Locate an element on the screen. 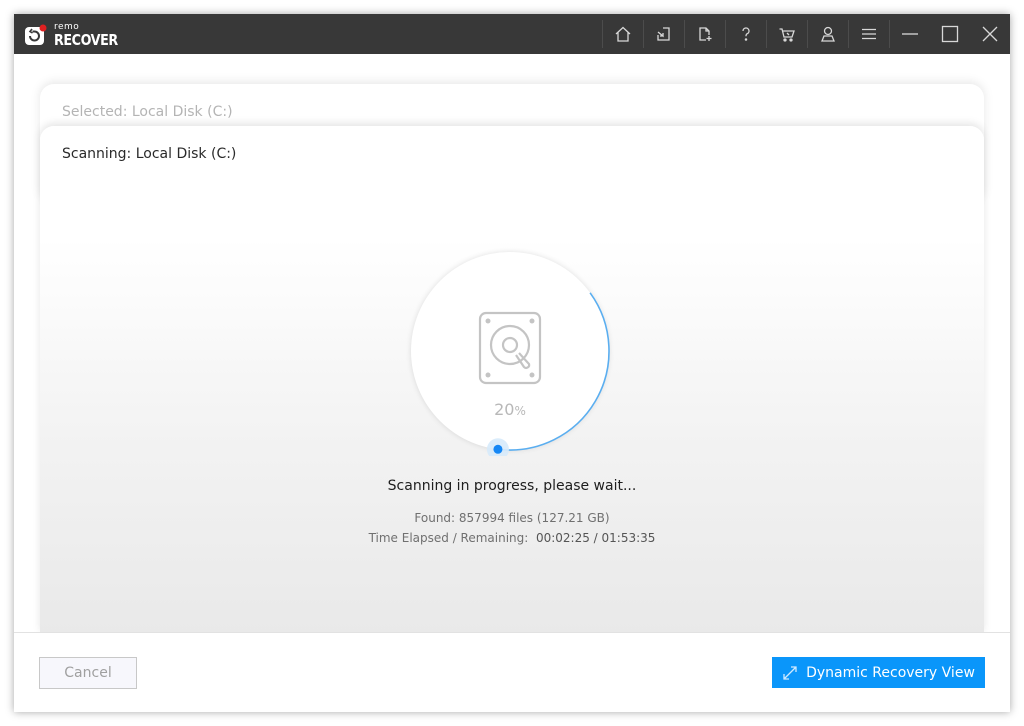 This screenshot has height=726, width=1024. app-logo: remo RECOVER is located at coordinates (76, 35).